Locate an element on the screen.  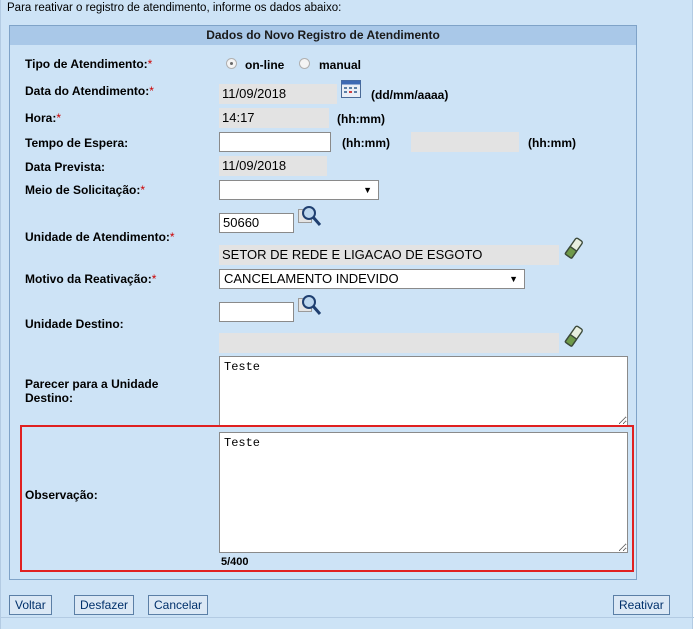
radio-manual is located at coordinates (304, 63).